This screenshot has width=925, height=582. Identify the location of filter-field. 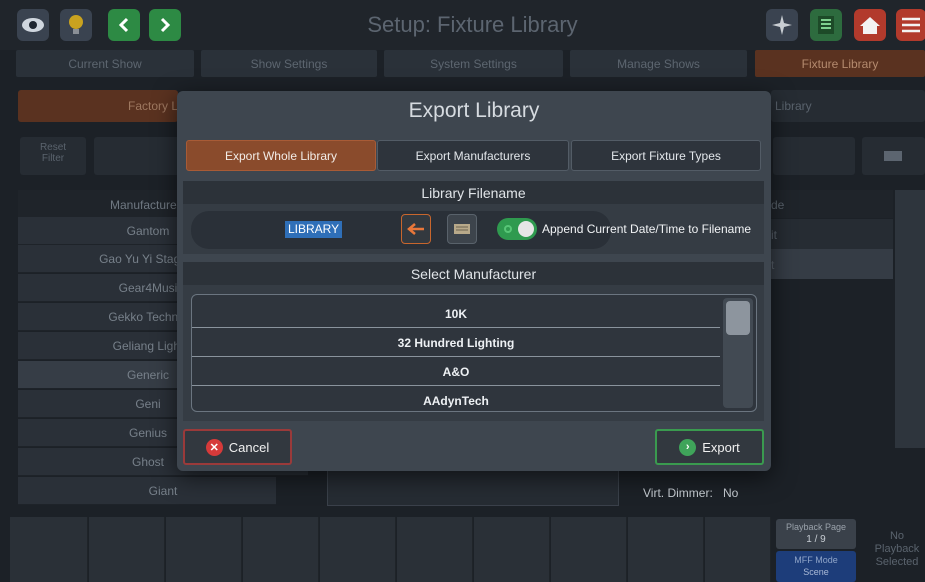
(814, 156).